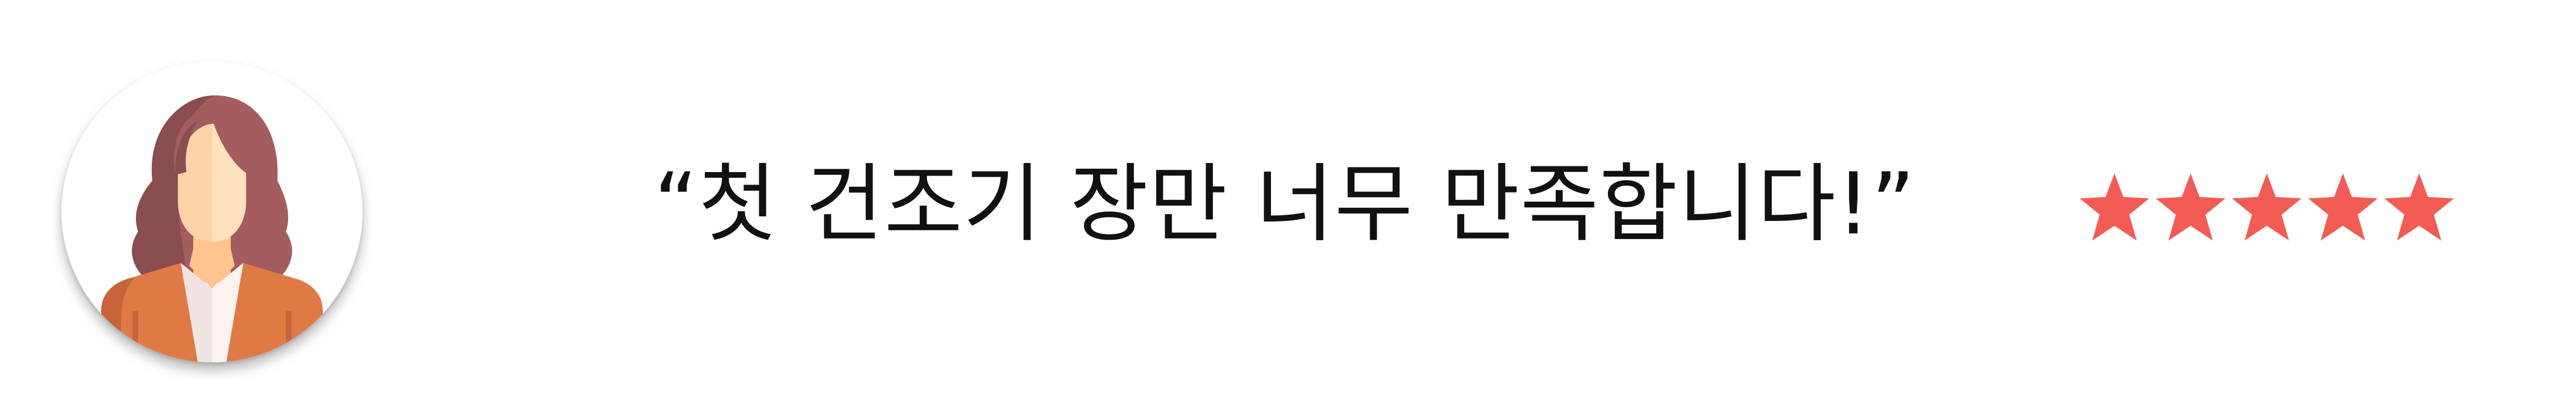  I want to click on star-rating, so click(2267, 207).